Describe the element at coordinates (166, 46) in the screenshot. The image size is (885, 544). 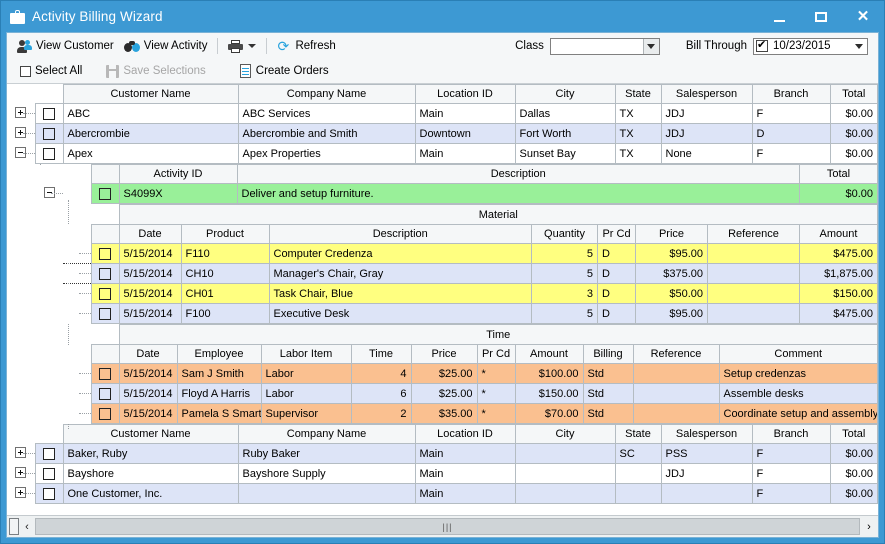
I see `view-activity-button: View Activity` at that location.